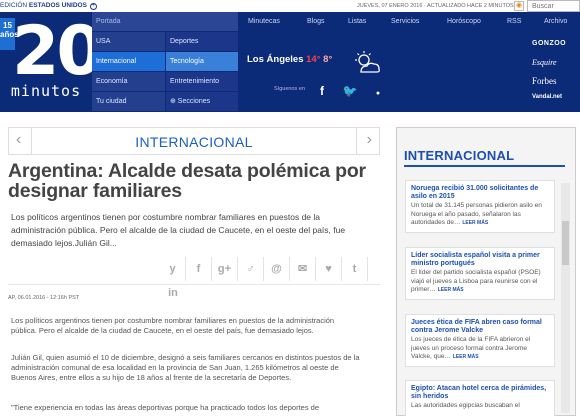  What do you see at coordinates (275, 59) in the screenshot?
I see `weather-city: Los Ángeles` at bounding box center [275, 59].